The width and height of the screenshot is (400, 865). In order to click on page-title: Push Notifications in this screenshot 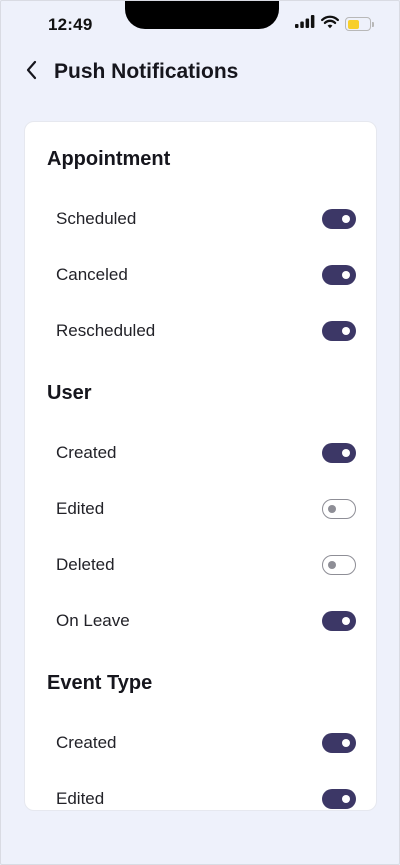, I will do `click(146, 71)`.